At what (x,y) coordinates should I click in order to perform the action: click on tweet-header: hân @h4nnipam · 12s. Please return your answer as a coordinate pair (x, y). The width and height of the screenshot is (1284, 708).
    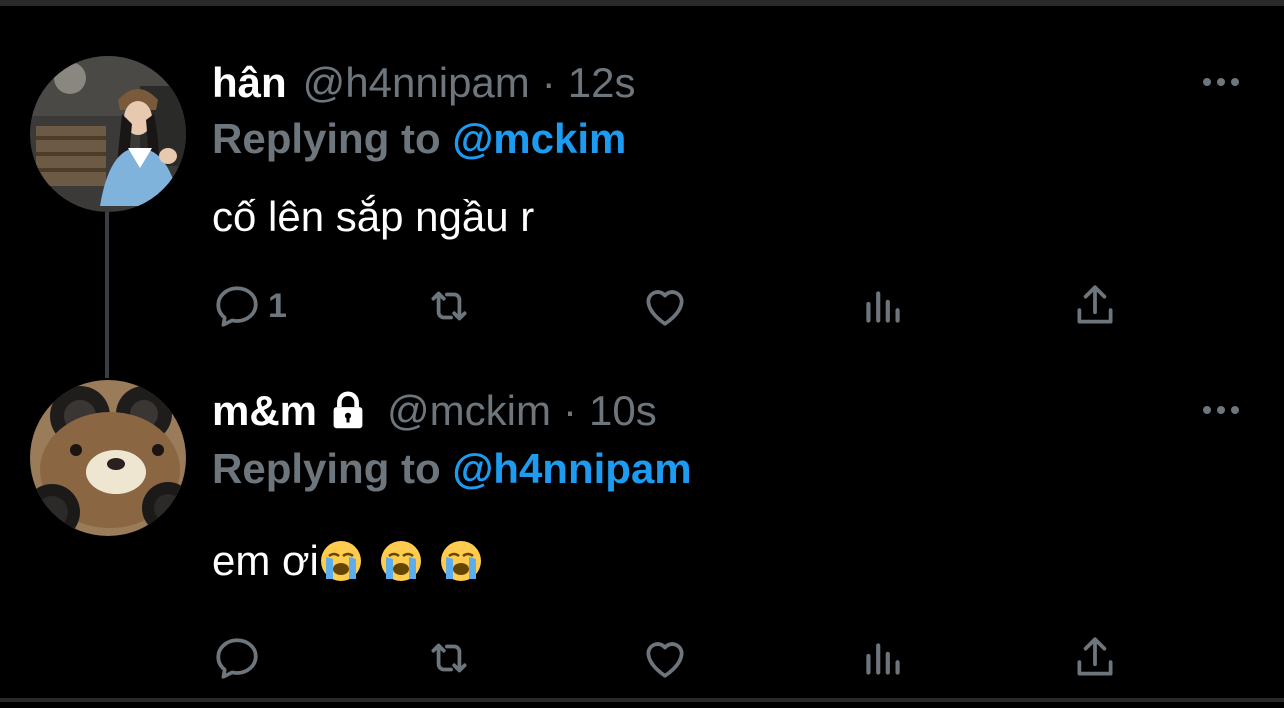
    Looking at the image, I should click on (424, 83).